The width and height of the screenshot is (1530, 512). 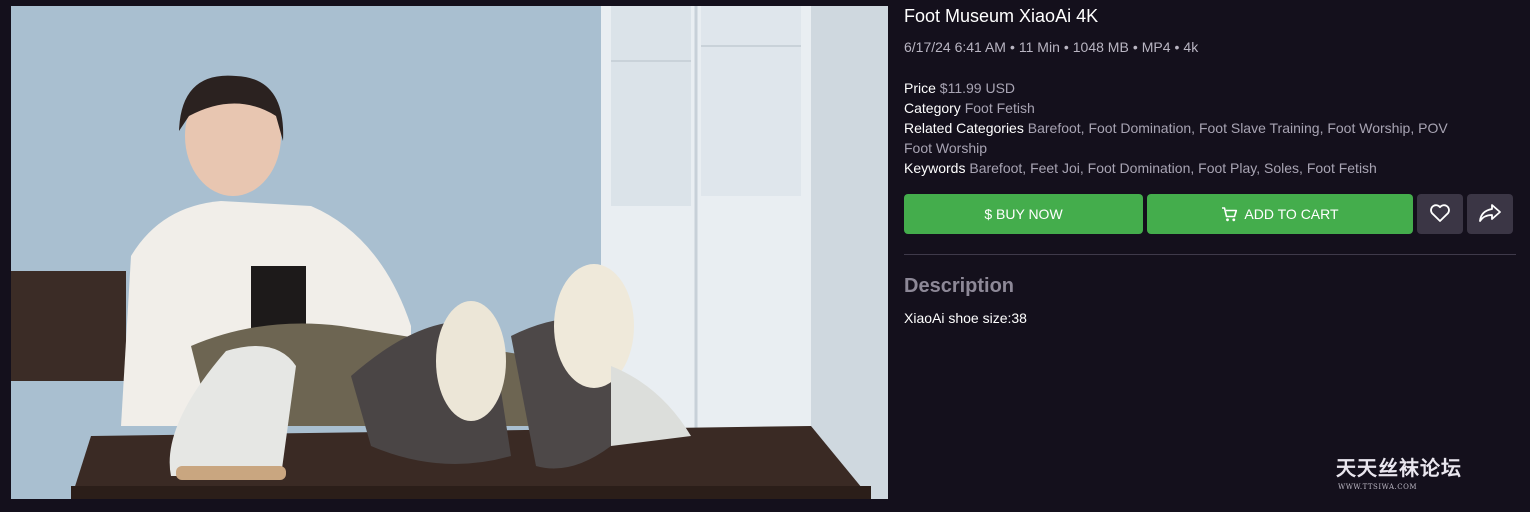 What do you see at coordinates (965, 318) in the screenshot?
I see `description-text: XiaoAi shoe size:38` at bounding box center [965, 318].